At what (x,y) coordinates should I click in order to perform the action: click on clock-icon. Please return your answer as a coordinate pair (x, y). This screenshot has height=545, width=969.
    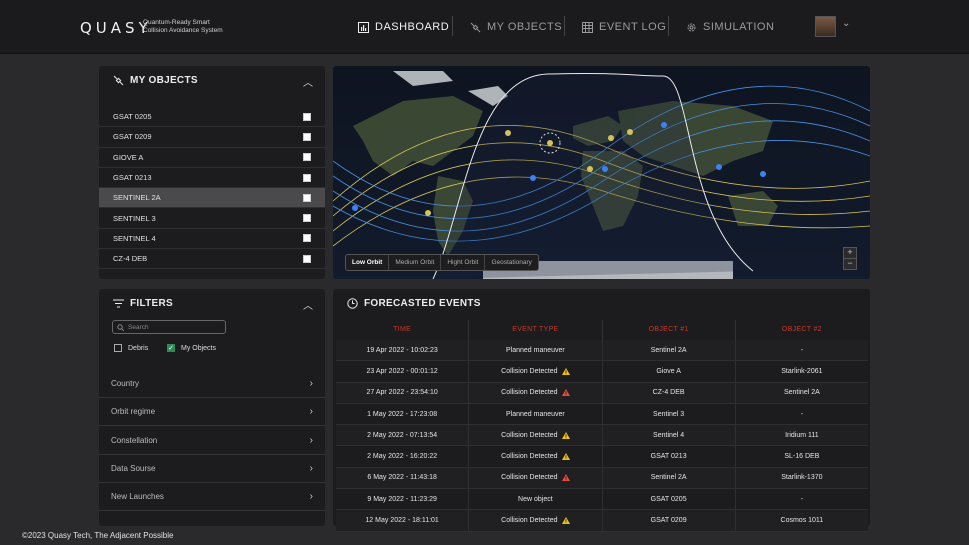
    Looking at the image, I should click on (352, 303).